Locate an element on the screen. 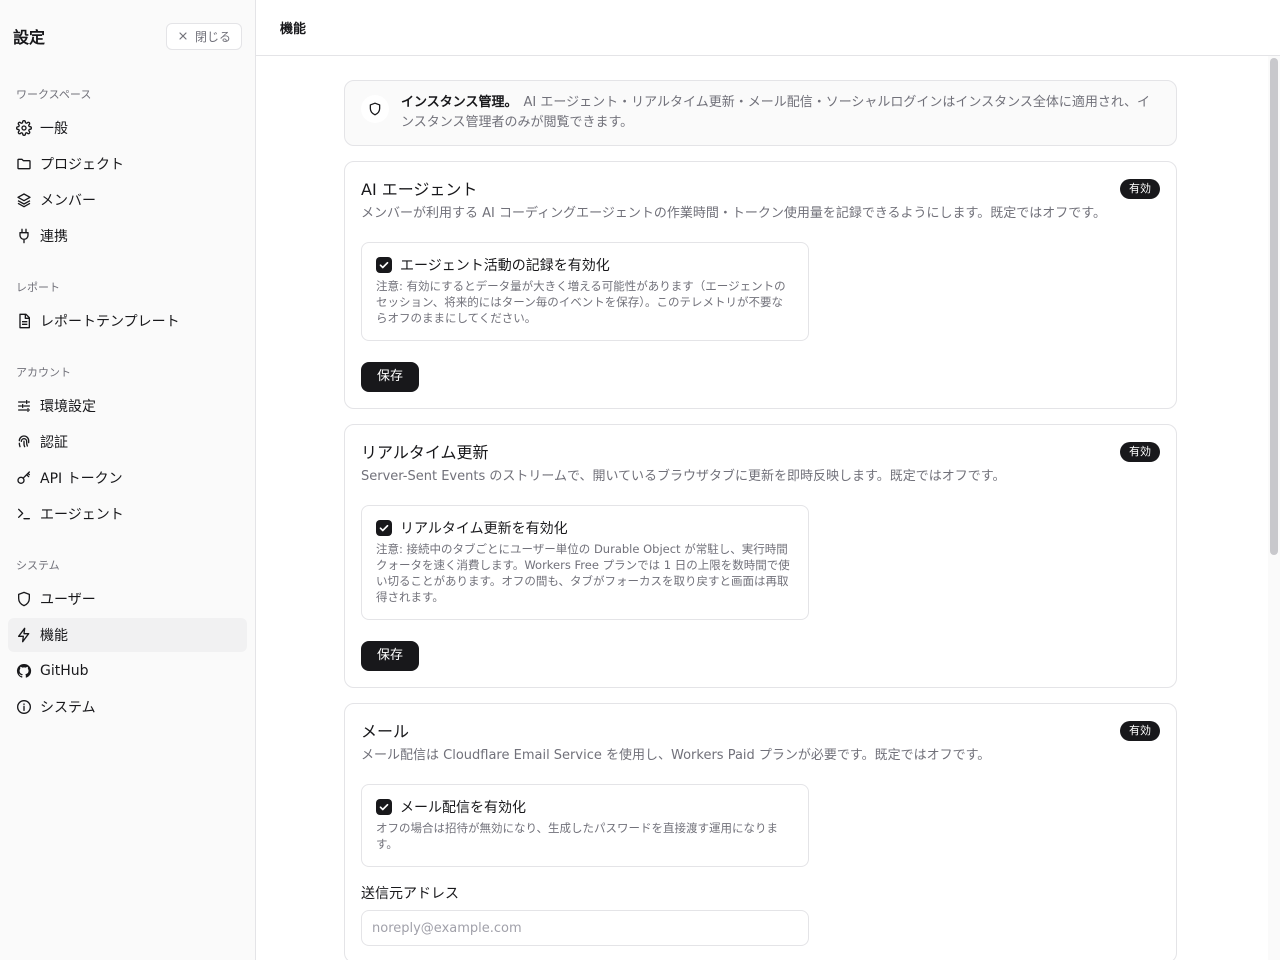  section-label-system: システム is located at coordinates (38, 565).